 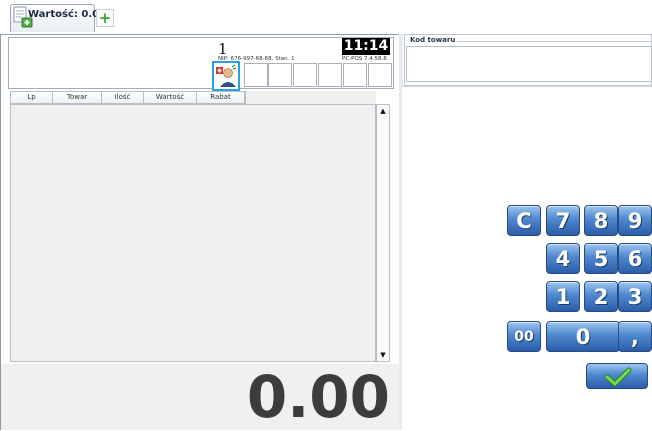 I want to click on column-header-ilosc: Ilość, so click(x=123, y=97).